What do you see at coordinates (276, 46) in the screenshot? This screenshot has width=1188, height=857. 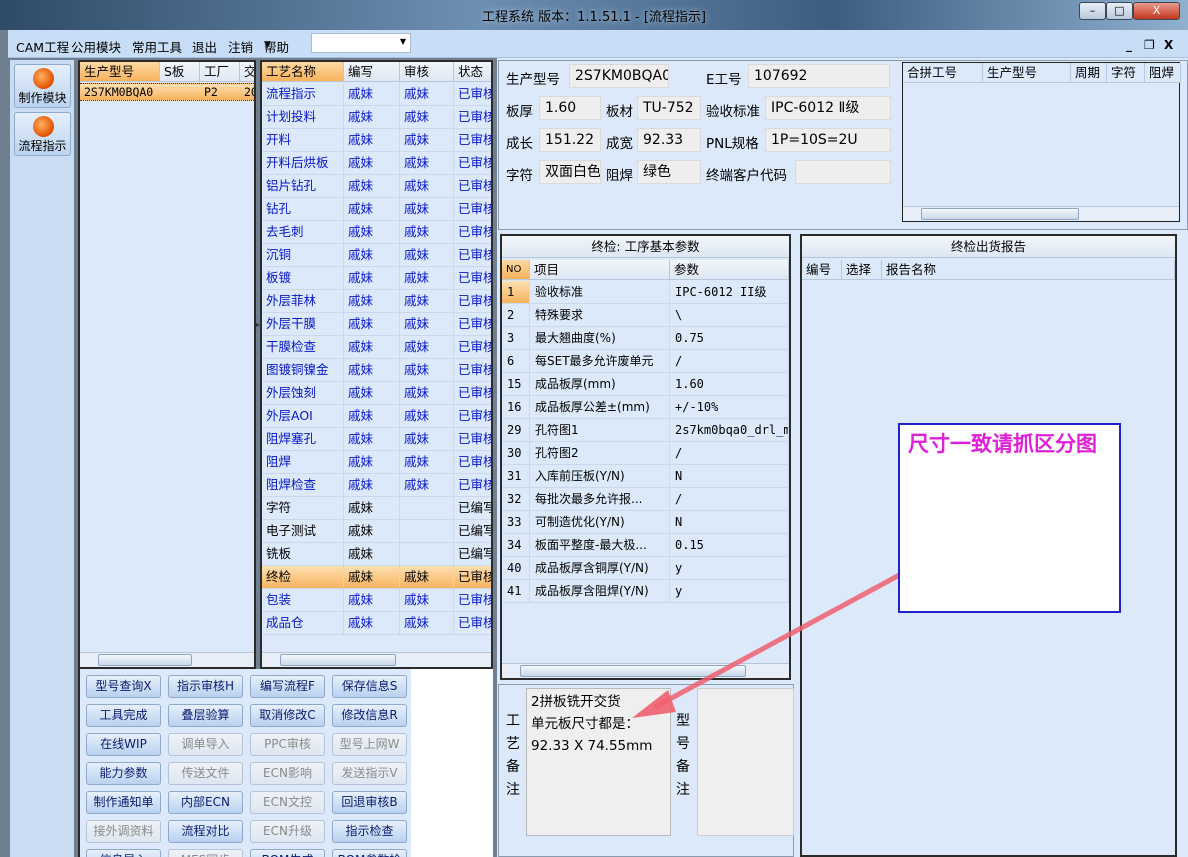 I see `menu-item: 帮助` at bounding box center [276, 46].